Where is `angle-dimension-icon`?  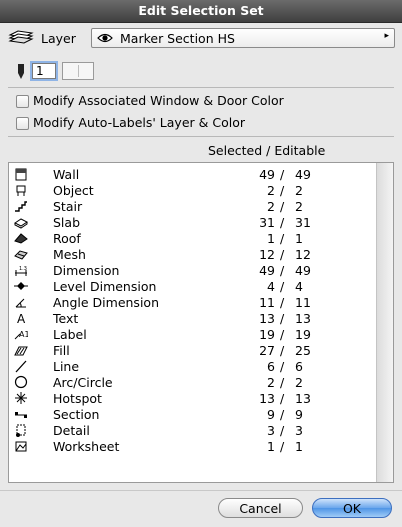 angle-dimension-icon is located at coordinates (20, 303).